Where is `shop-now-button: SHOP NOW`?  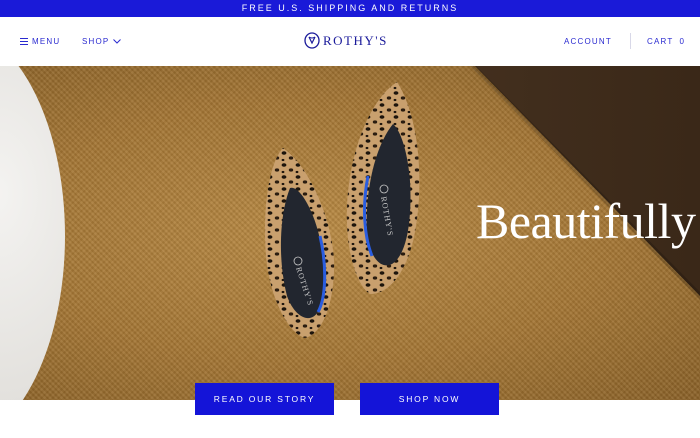
shop-now-button: SHOP NOW is located at coordinates (429, 399).